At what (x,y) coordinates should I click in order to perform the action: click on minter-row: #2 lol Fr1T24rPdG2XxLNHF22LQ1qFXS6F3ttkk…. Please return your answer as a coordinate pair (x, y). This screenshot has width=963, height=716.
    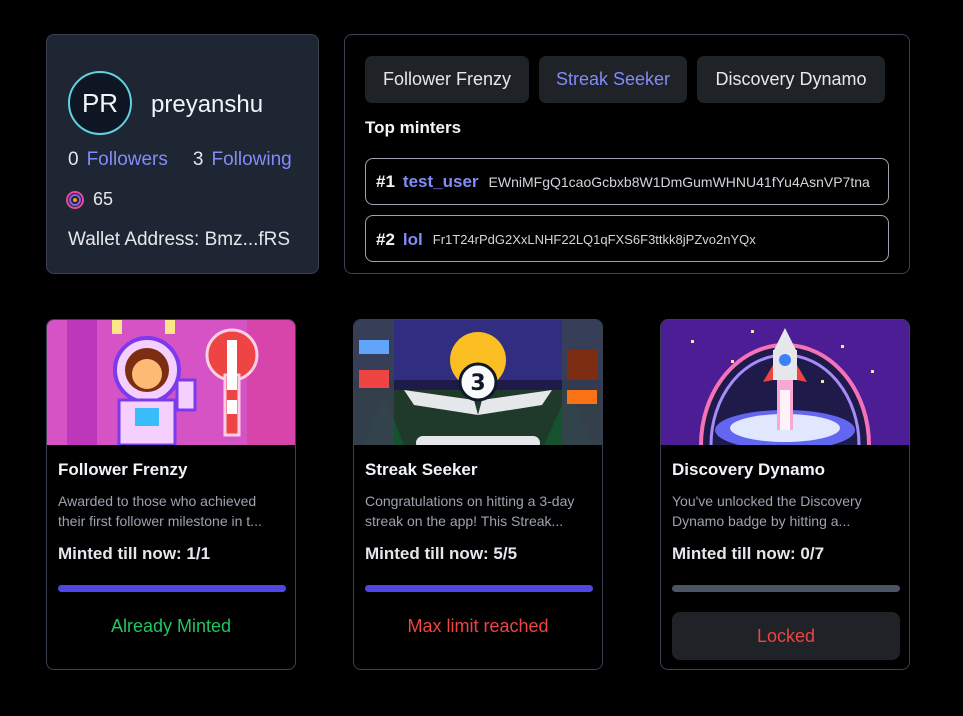
    Looking at the image, I should click on (627, 238).